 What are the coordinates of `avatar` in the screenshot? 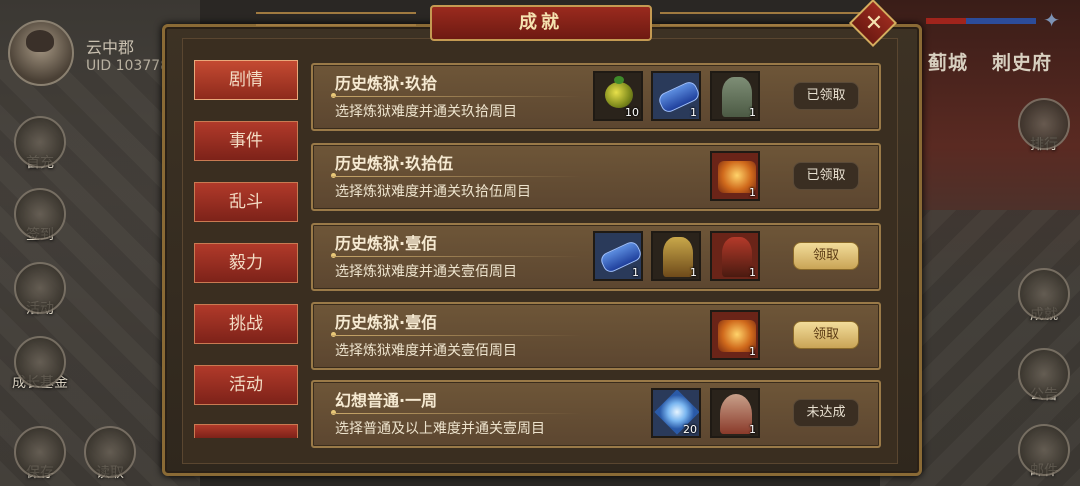 It's located at (41, 53).